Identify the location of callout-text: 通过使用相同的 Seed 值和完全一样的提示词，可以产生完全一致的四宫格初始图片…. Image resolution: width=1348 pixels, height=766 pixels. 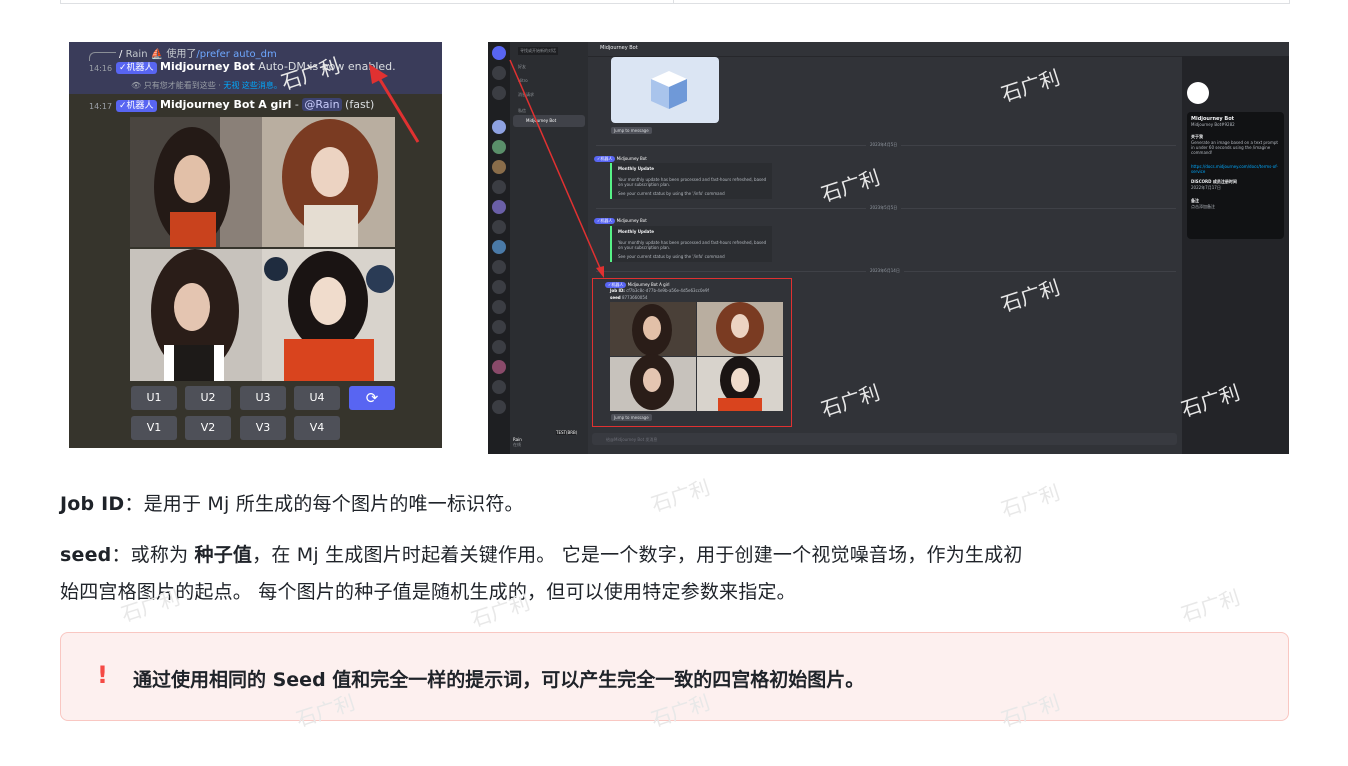
(499, 680).